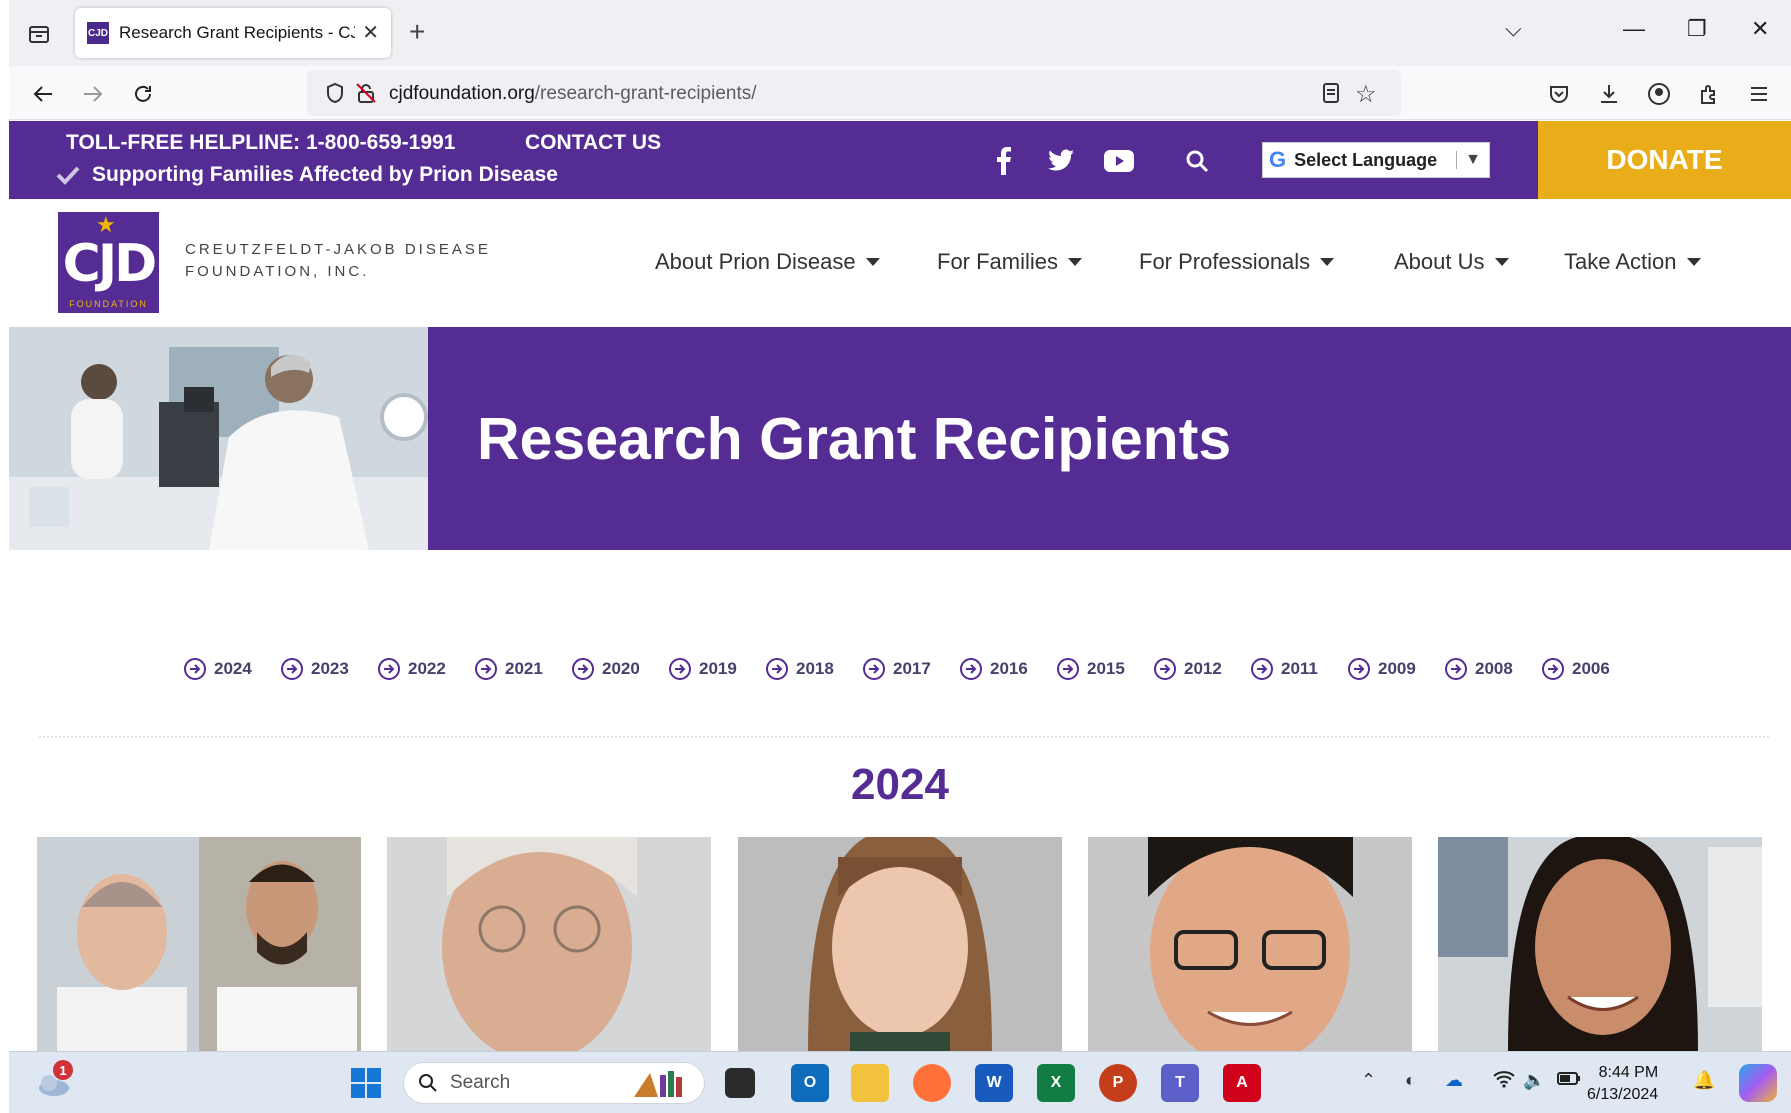 This screenshot has height=1113, width=1791. What do you see at coordinates (1197, 161) in the screenshot?
I see `search-icon` at bounding box center [1197, 161].